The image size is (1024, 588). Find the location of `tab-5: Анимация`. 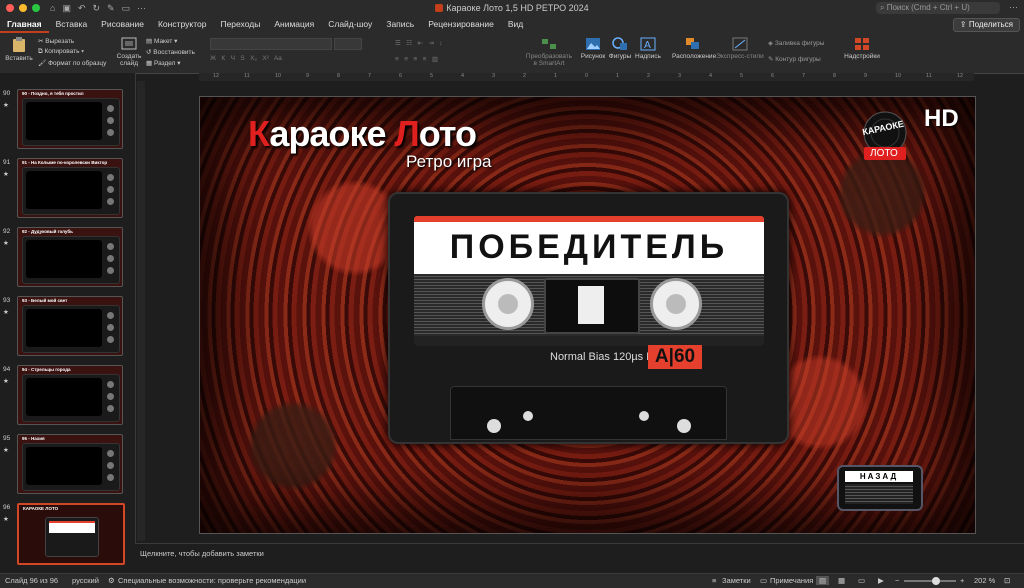

tab-5: Анимация is located at coordinates (294, 24).